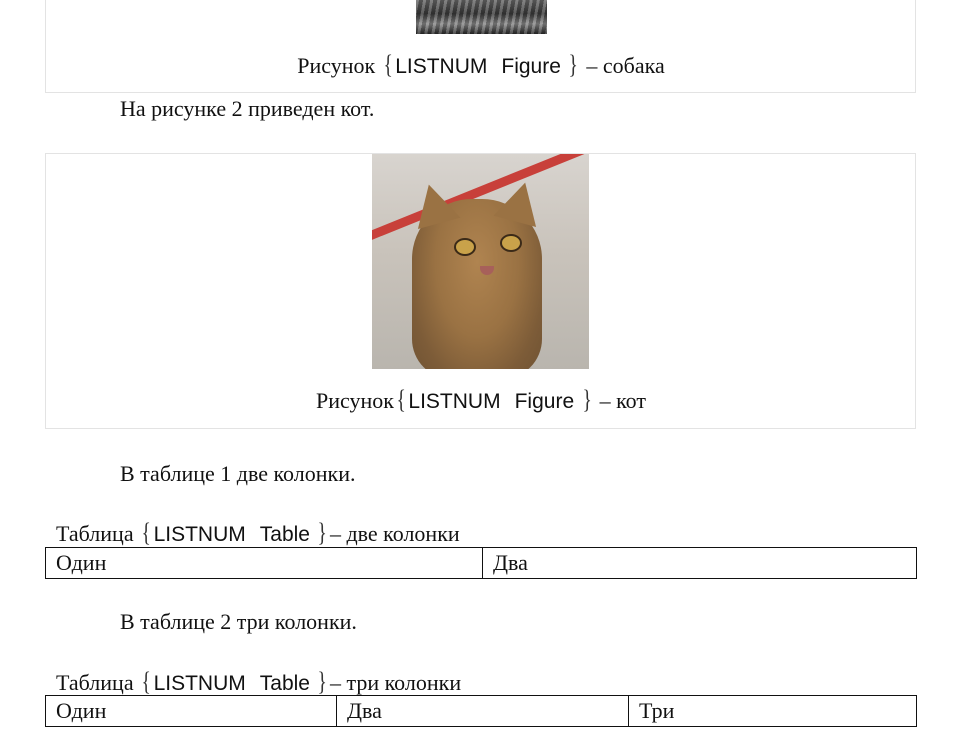 The width and height of the screenshot is (953, 742). Describe the element at coordinates (481, 563) in the screenshot. I see `table-1: Один Два` at that location.